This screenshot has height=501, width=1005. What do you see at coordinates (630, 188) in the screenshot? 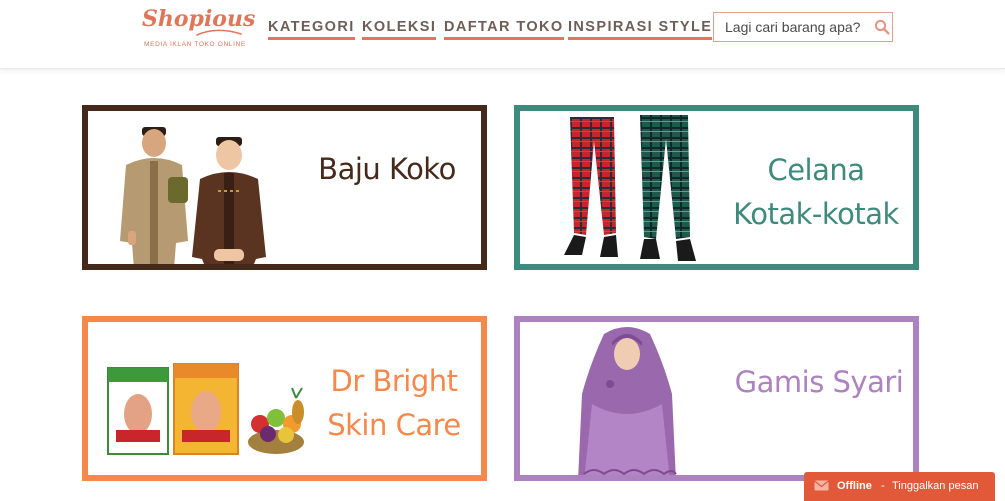
I see `plaid-trousers-image` at bounding box center [630, 188].